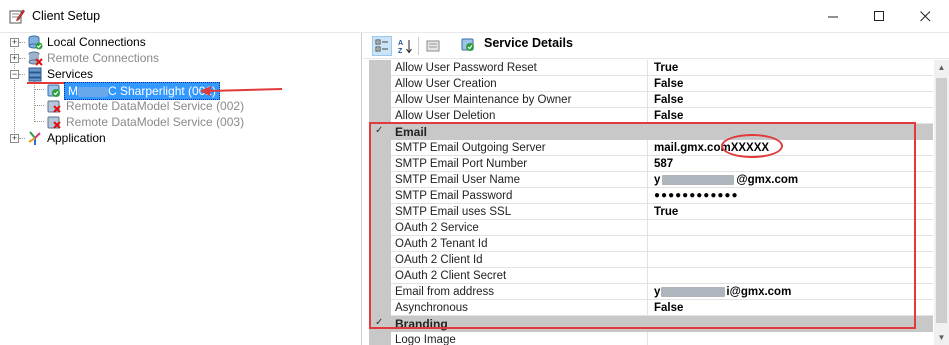  Describe the element at coordinates (792, 180) in the screenshot. I see `property-value: y @gmx.com` at that location.